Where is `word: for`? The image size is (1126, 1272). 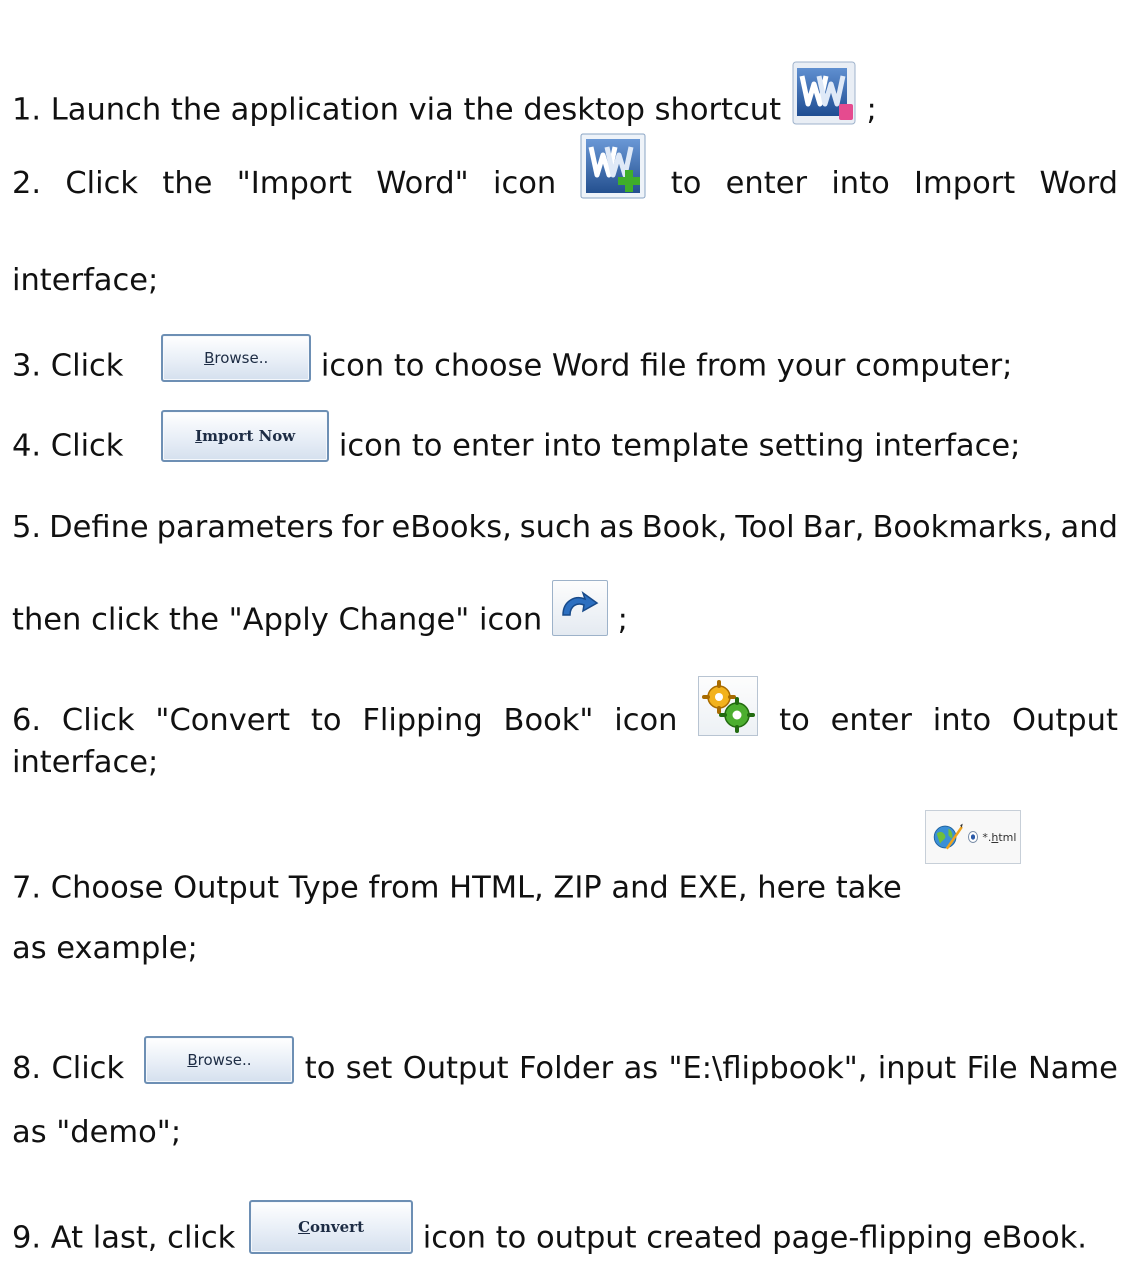 word: for is located at coordinates (362, 527).